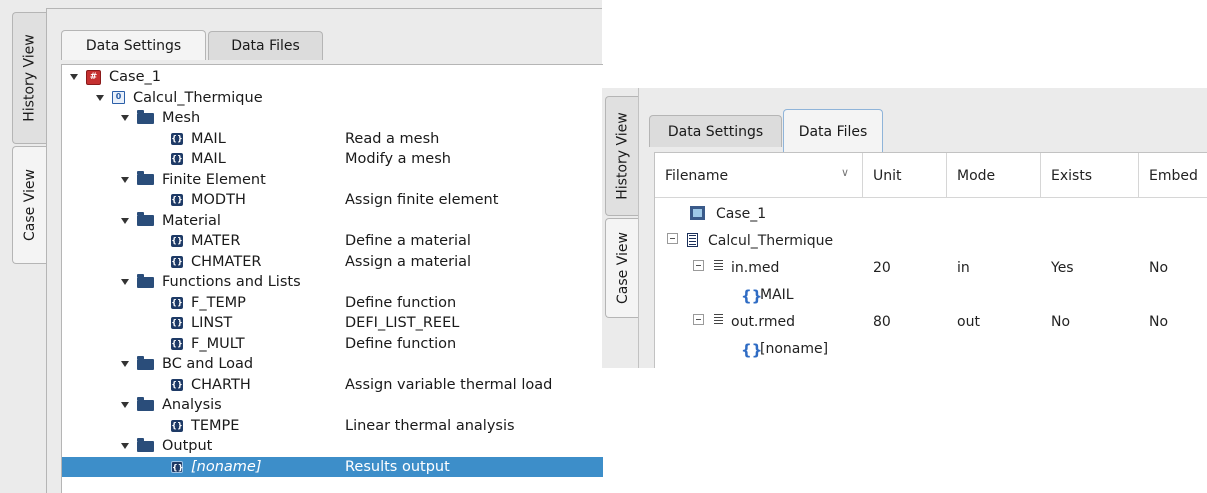  I want to click on tree-row-lead: Mesh, so click(161, 118).